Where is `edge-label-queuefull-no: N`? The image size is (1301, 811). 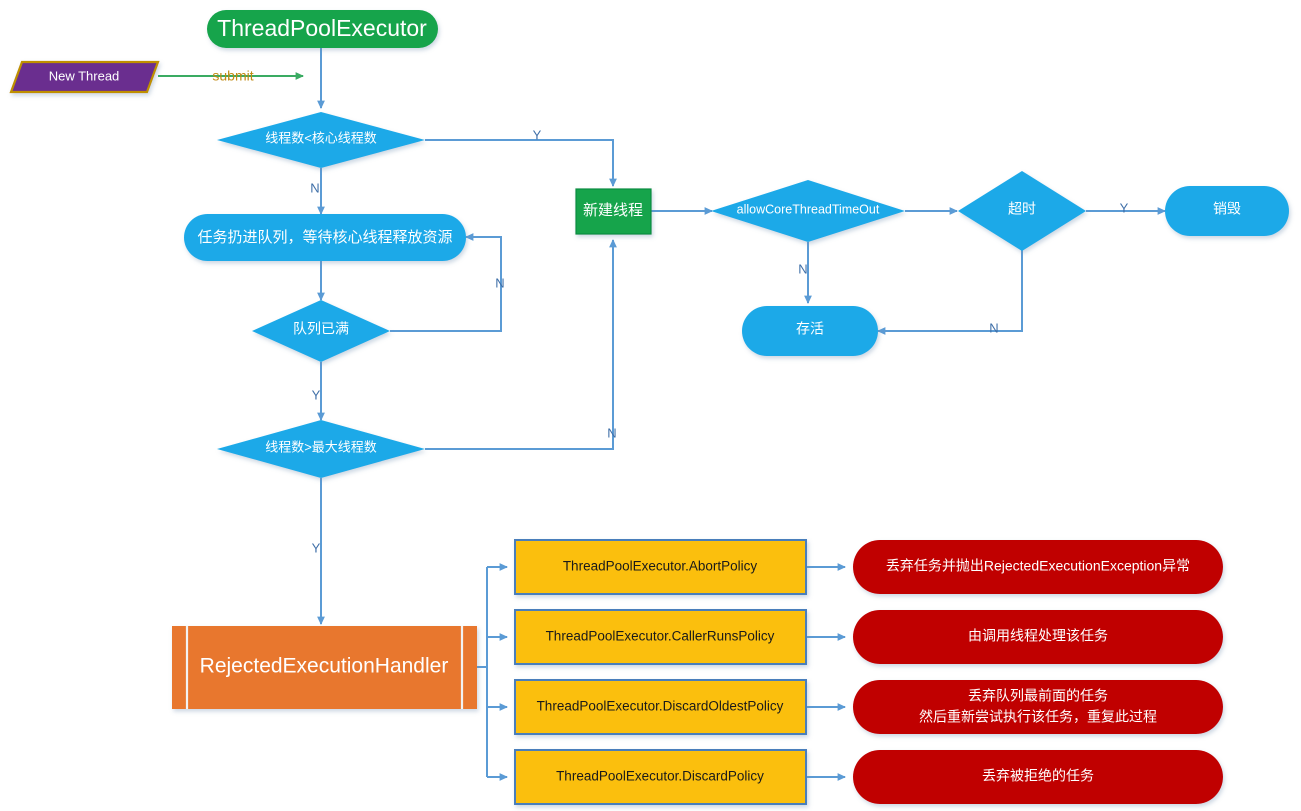
edge-label-queuefull-no: N is located at coordinates (499, 282).